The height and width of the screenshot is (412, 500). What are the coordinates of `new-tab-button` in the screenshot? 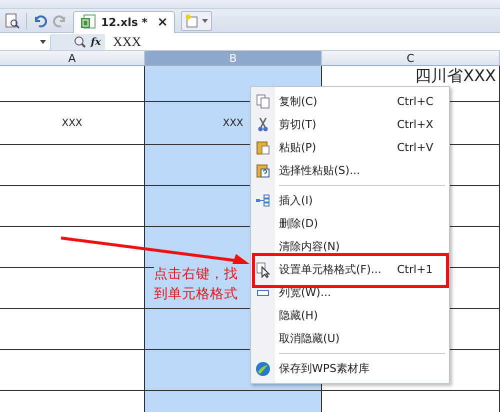 It's located at (196, 20).